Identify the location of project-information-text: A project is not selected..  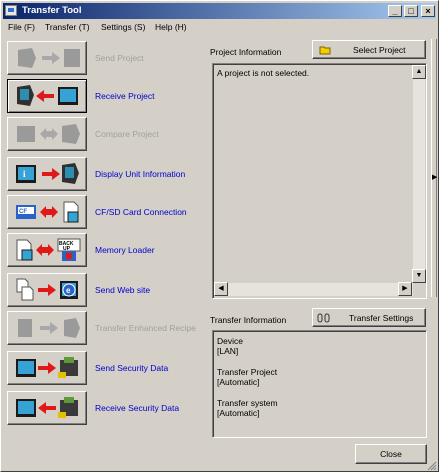
(263, 73).